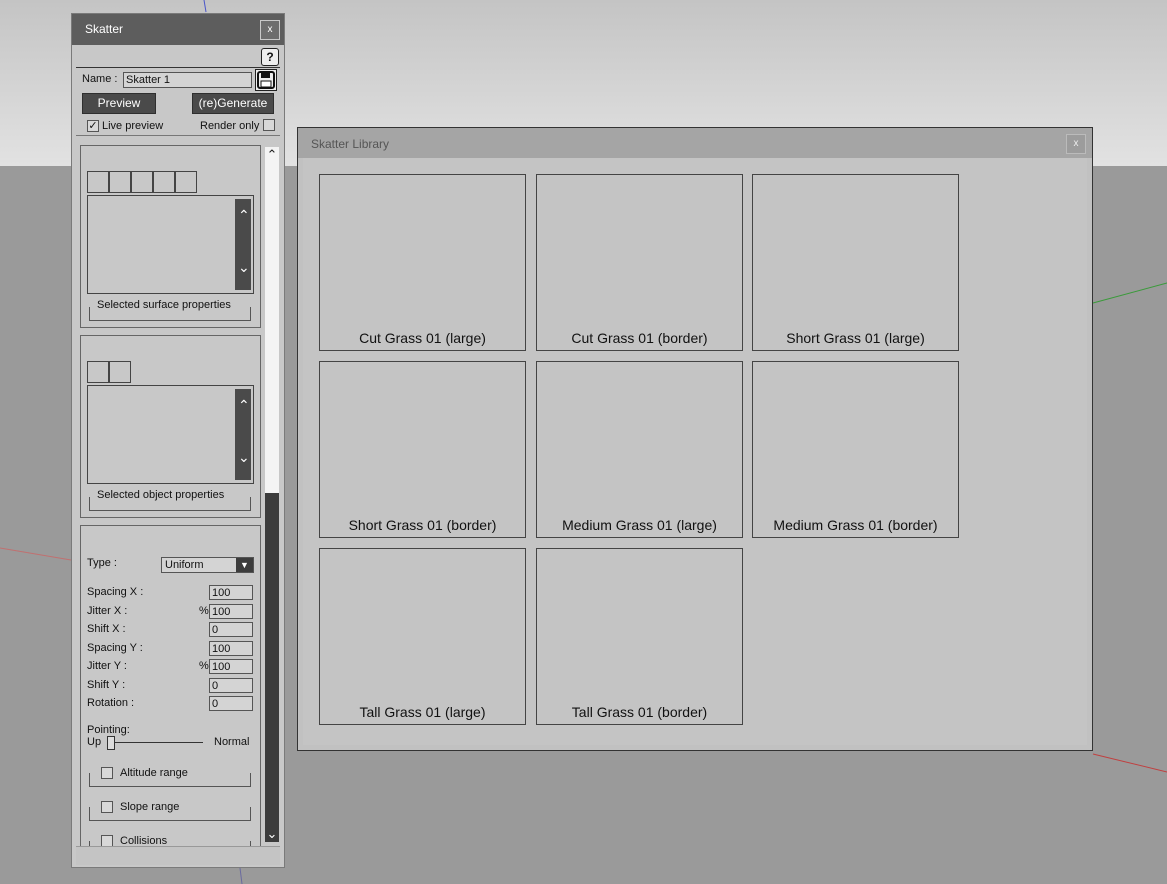 This screenshot has height=884, width=1167. I want to click on type-label: Type :, so click(102, 563).